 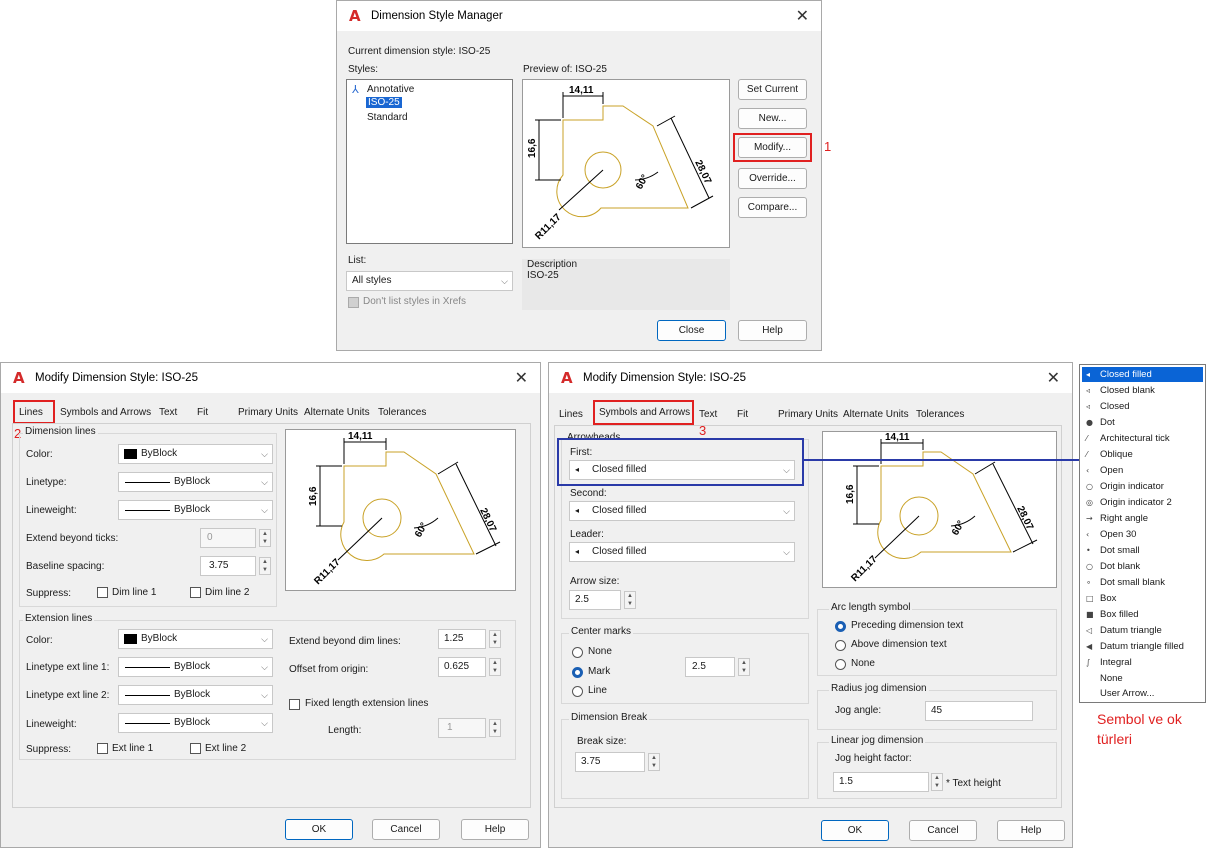 What do you see at coordinates (195, 639) in the screenshot?
I see `ext-color-select: ByBlock ⌵` at bounding box center [195, 639].